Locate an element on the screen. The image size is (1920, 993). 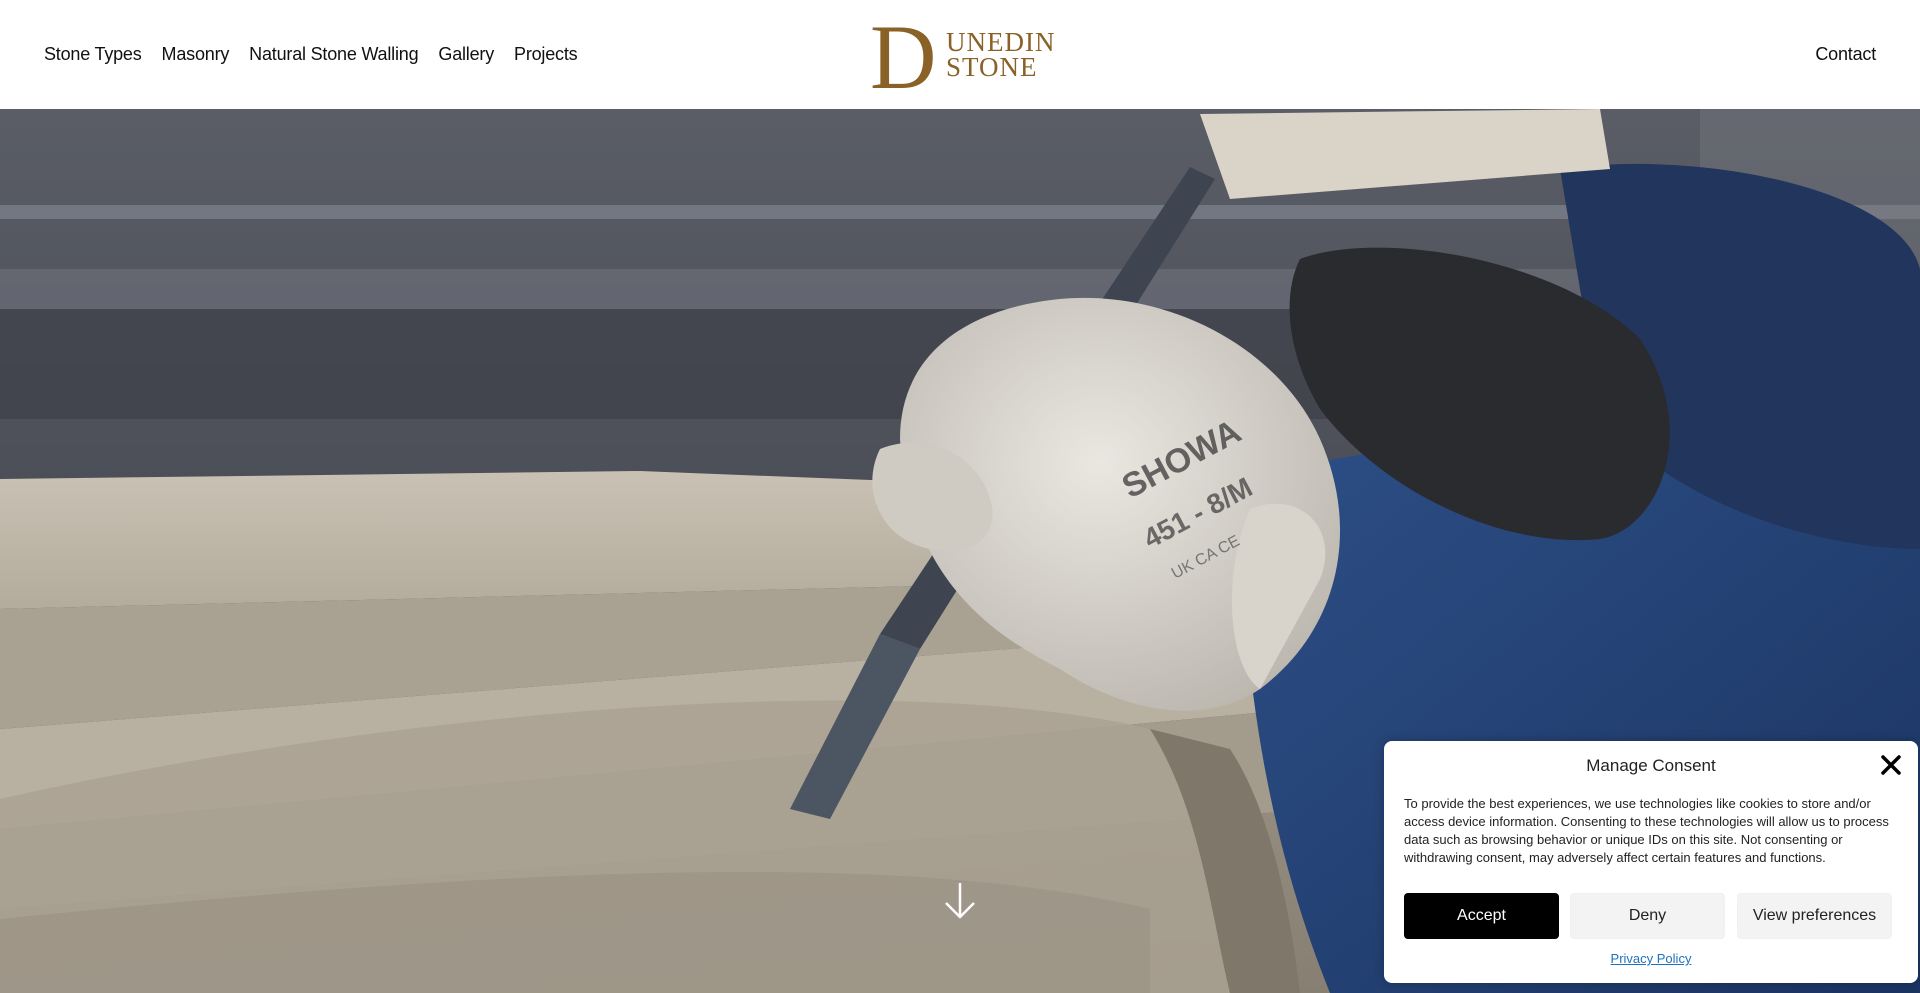
nav-contact: Contact is located at coordinates (1845, 54).